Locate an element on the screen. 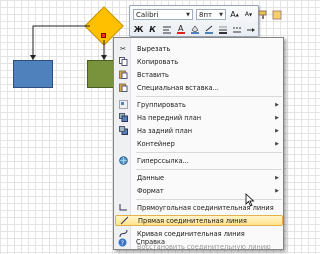 The image size is (320, 254). menu-item-label: Данные is located at coordinates (151, 177).